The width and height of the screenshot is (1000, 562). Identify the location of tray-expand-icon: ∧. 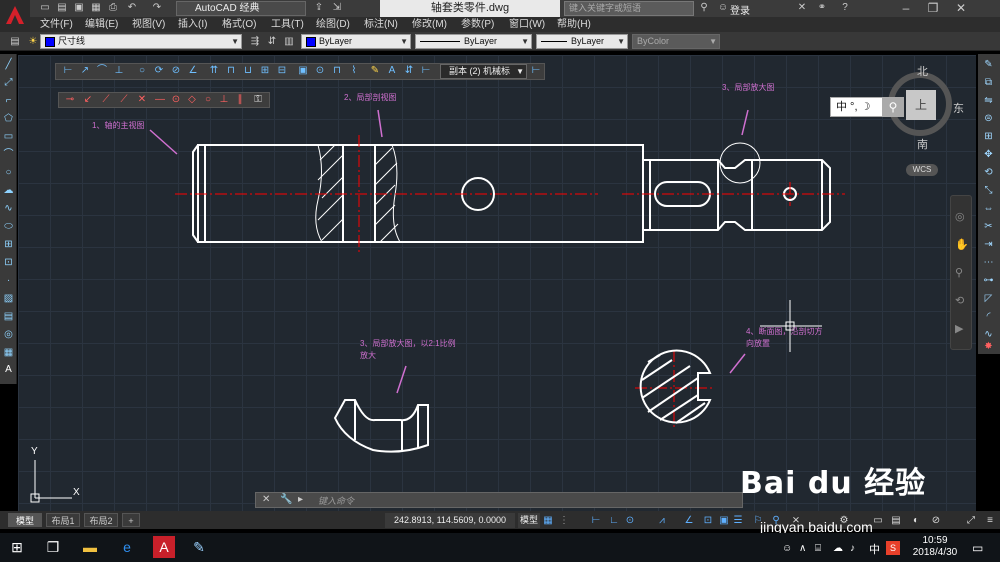
(802, 548).